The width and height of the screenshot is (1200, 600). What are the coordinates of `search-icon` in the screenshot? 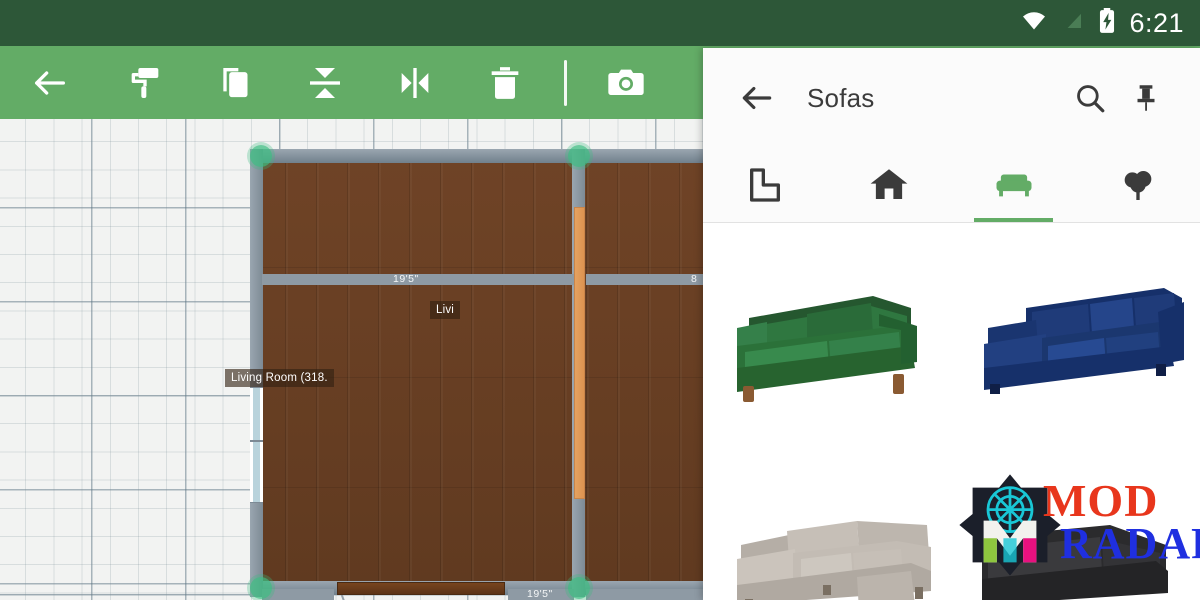 It's located at (1091, 99).